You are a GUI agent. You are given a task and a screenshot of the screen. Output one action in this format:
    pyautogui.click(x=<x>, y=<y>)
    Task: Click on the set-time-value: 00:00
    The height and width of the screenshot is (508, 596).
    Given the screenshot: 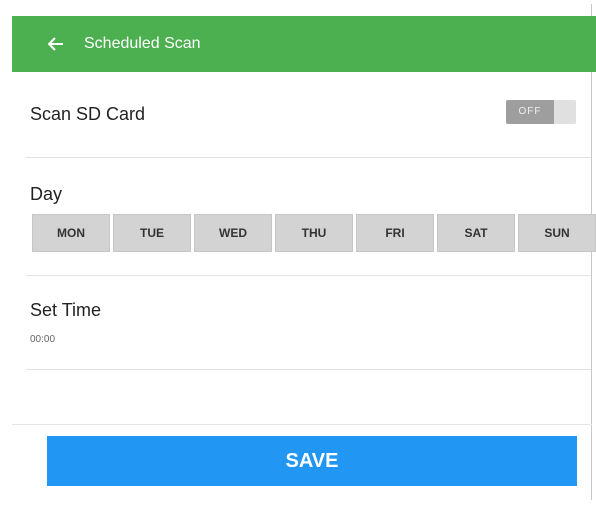 What is the action you would take?
    pyautogui.click(x=43, y=339)
    